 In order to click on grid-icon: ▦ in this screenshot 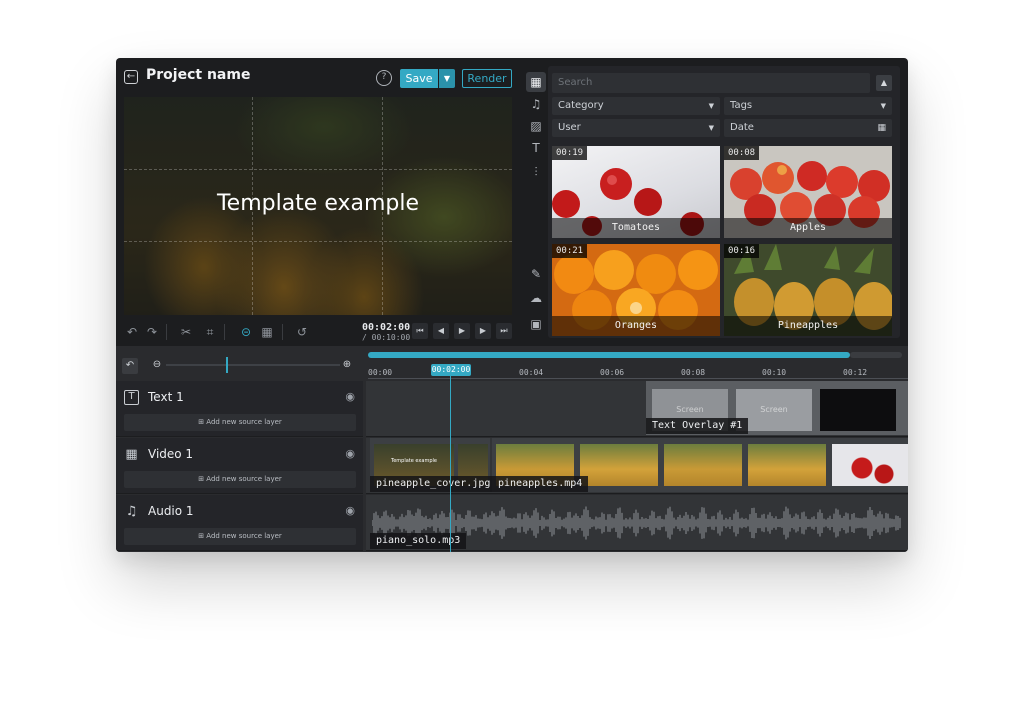, I will do `click(536, 82)`.